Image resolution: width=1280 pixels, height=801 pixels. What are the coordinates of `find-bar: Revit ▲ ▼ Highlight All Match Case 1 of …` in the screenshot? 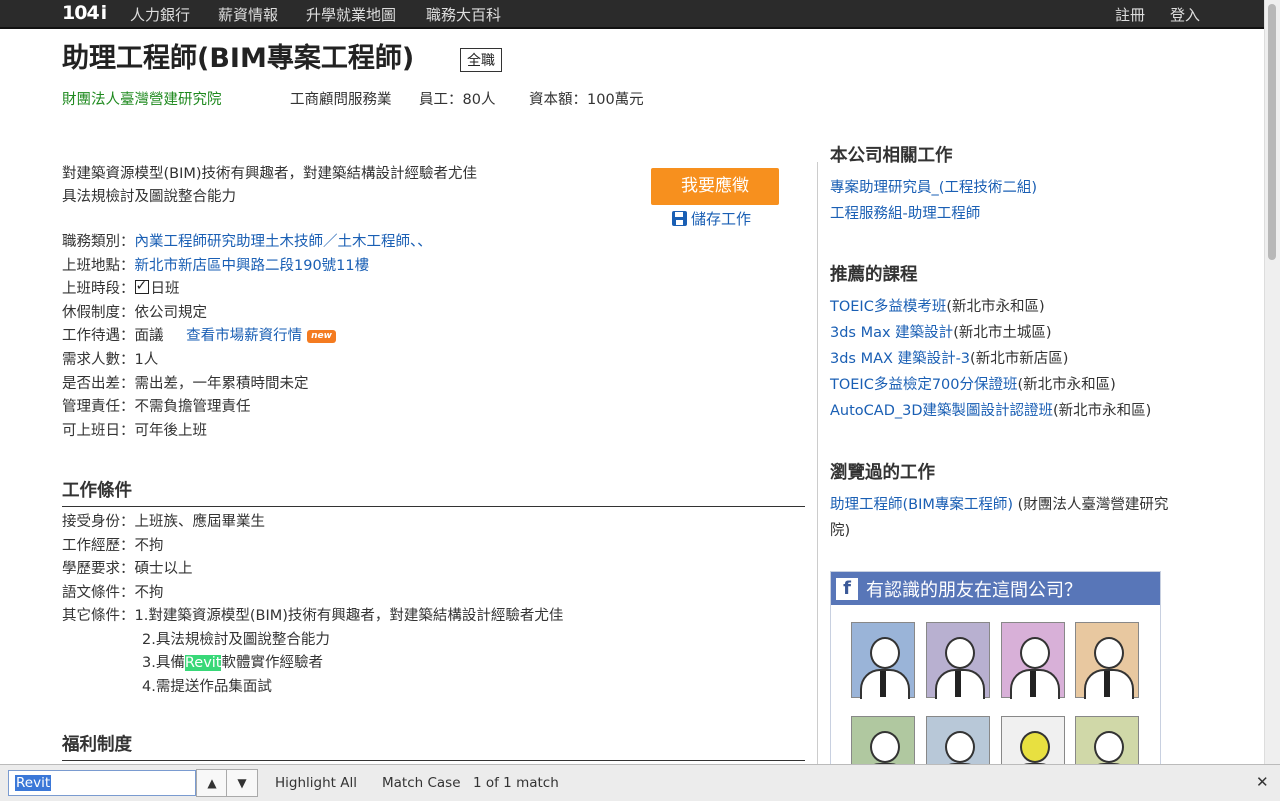 It's located at (640, 782).